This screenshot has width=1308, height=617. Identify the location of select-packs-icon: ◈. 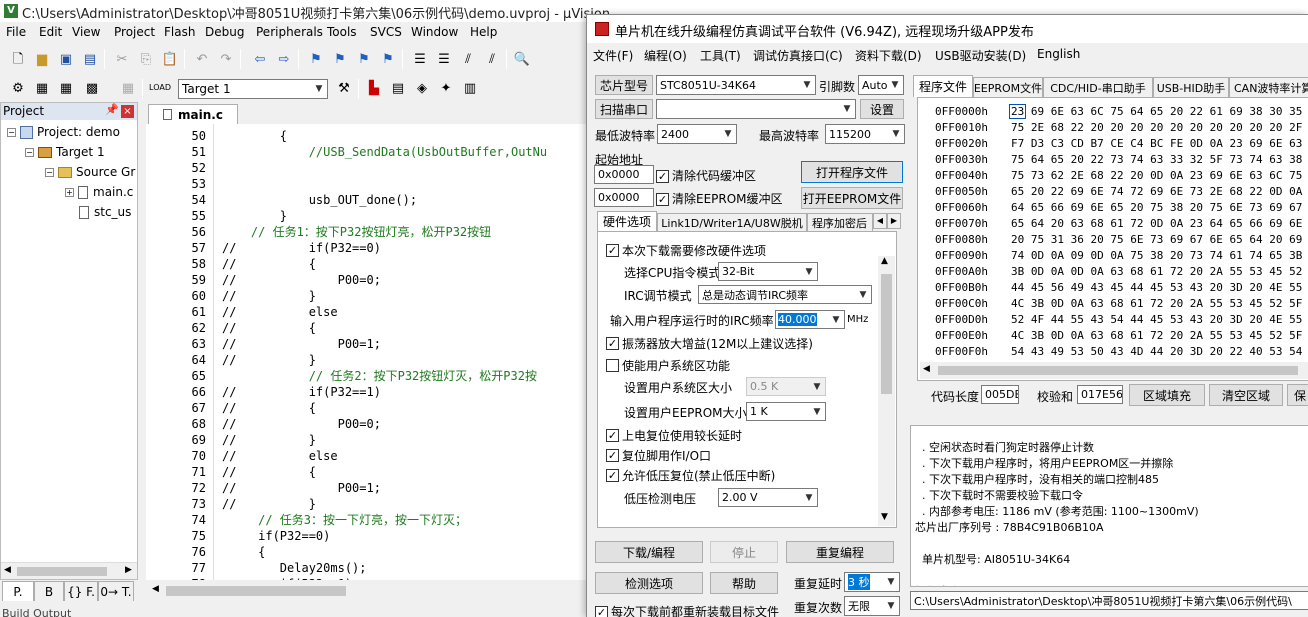
(422, 88).